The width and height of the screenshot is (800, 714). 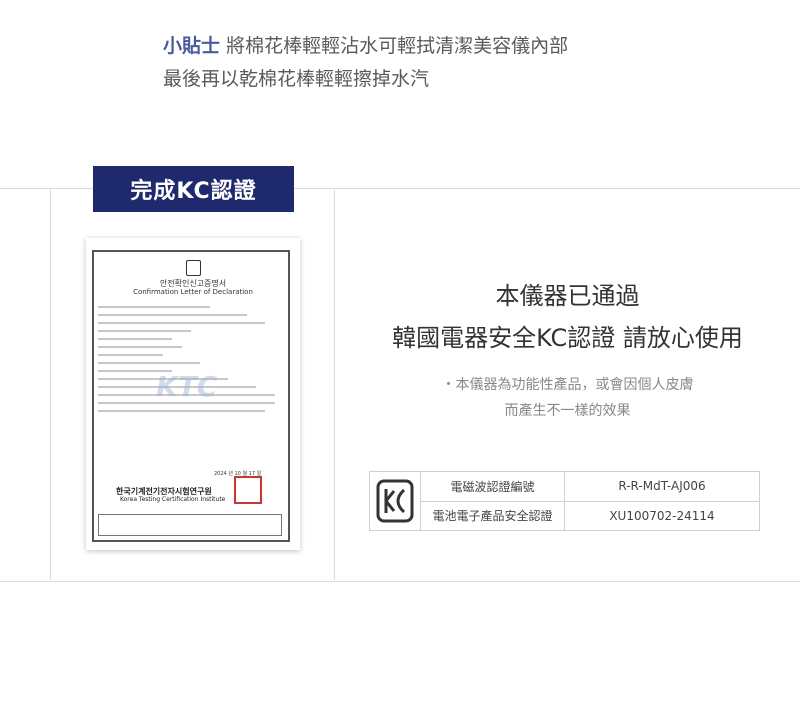 I want to click on certificate-title-en: Confirmation Letter of Declaration, so click(x=193, y=292).